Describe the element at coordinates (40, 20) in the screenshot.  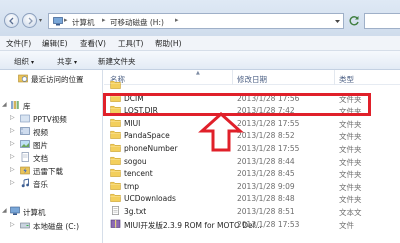
I see `history-dropdown-icon: ▾` at that location.